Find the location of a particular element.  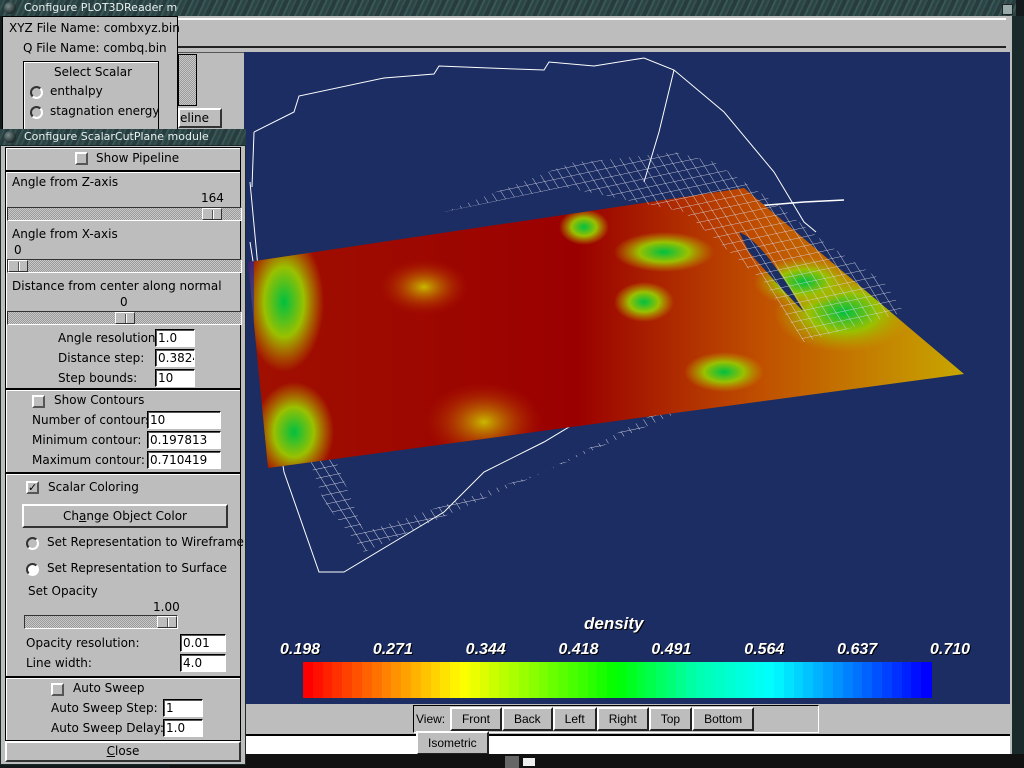

distance-step-input: 0.3824 is located at coordinates (175, 358).